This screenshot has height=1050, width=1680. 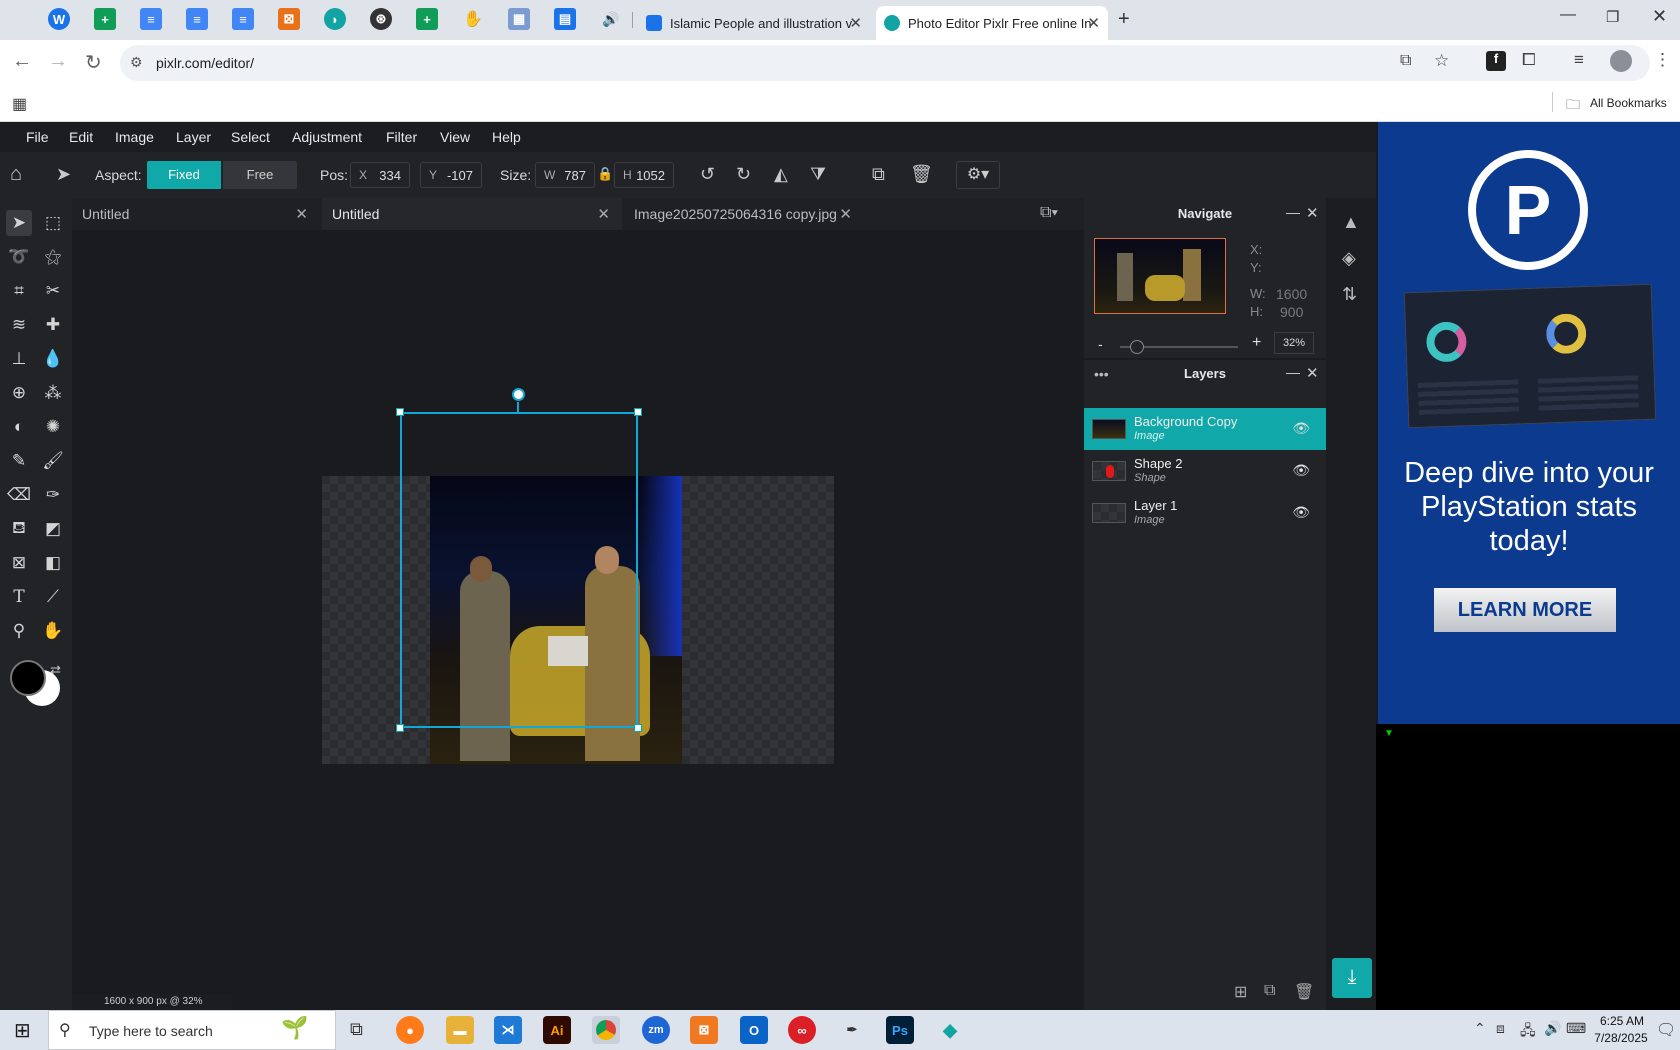 I want to click on outlook-icon: O, so click(x=754, y=1030).